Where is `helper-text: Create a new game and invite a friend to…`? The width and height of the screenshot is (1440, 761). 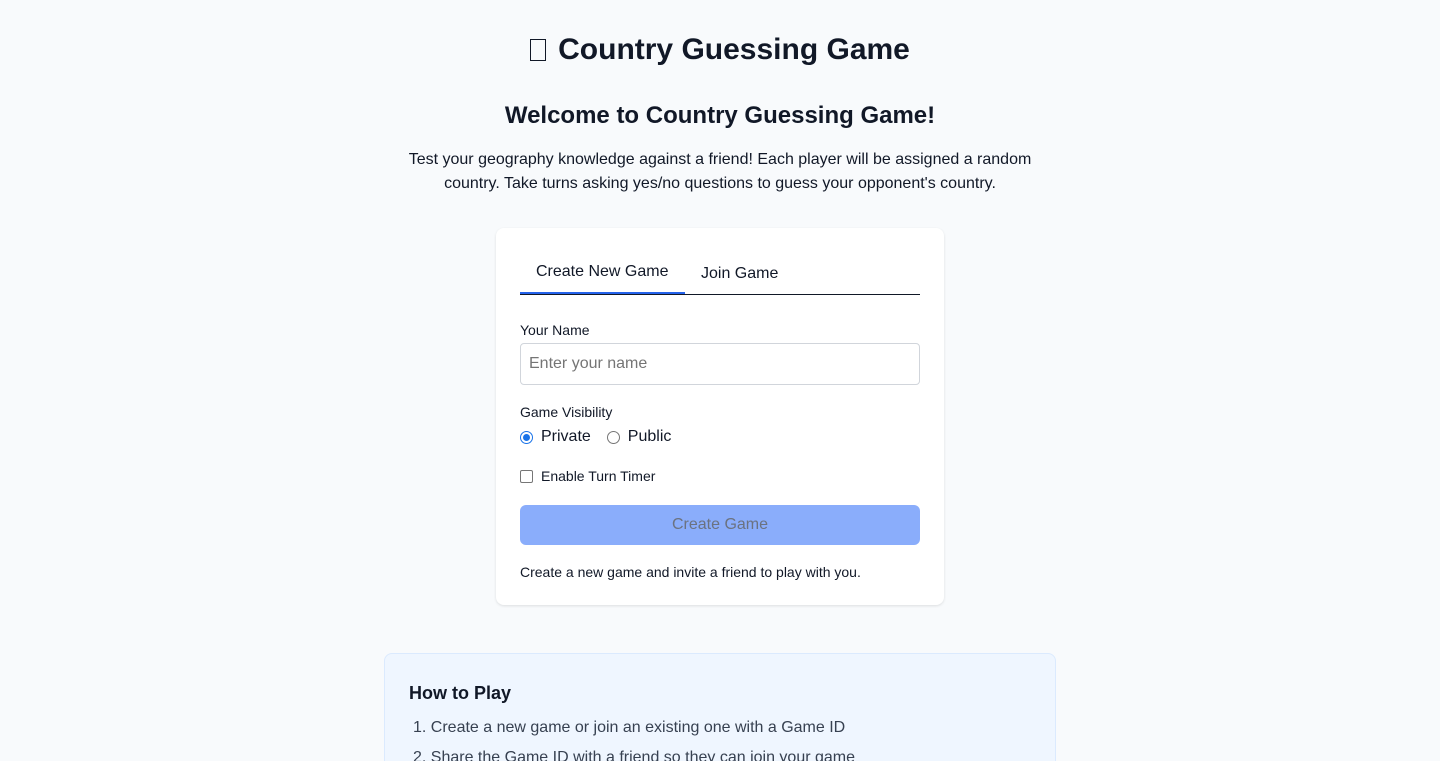
helper-text: Create a new game and invite a friend to… is located at coordinates (690, 572).